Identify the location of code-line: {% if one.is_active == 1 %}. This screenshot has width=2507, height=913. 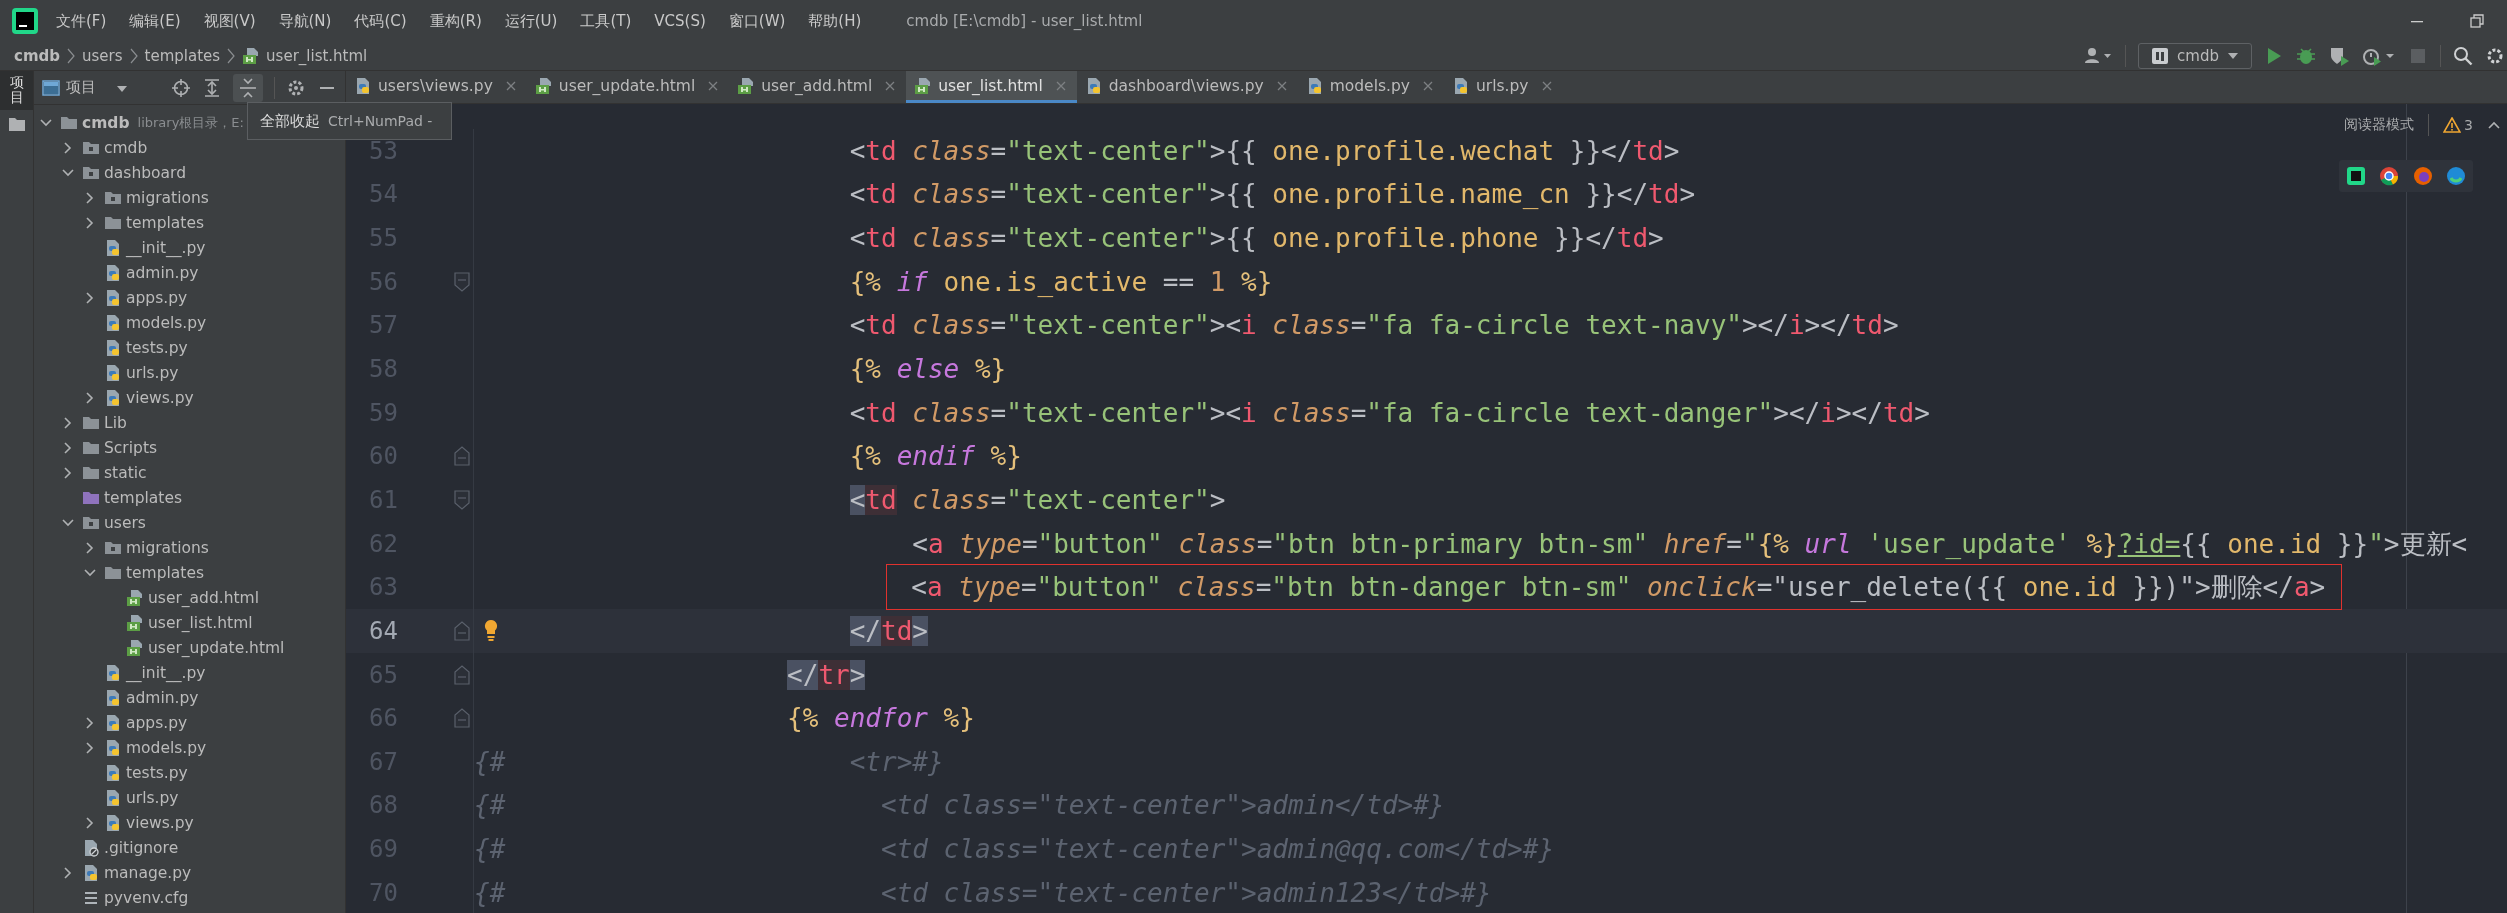
(1061, 282).